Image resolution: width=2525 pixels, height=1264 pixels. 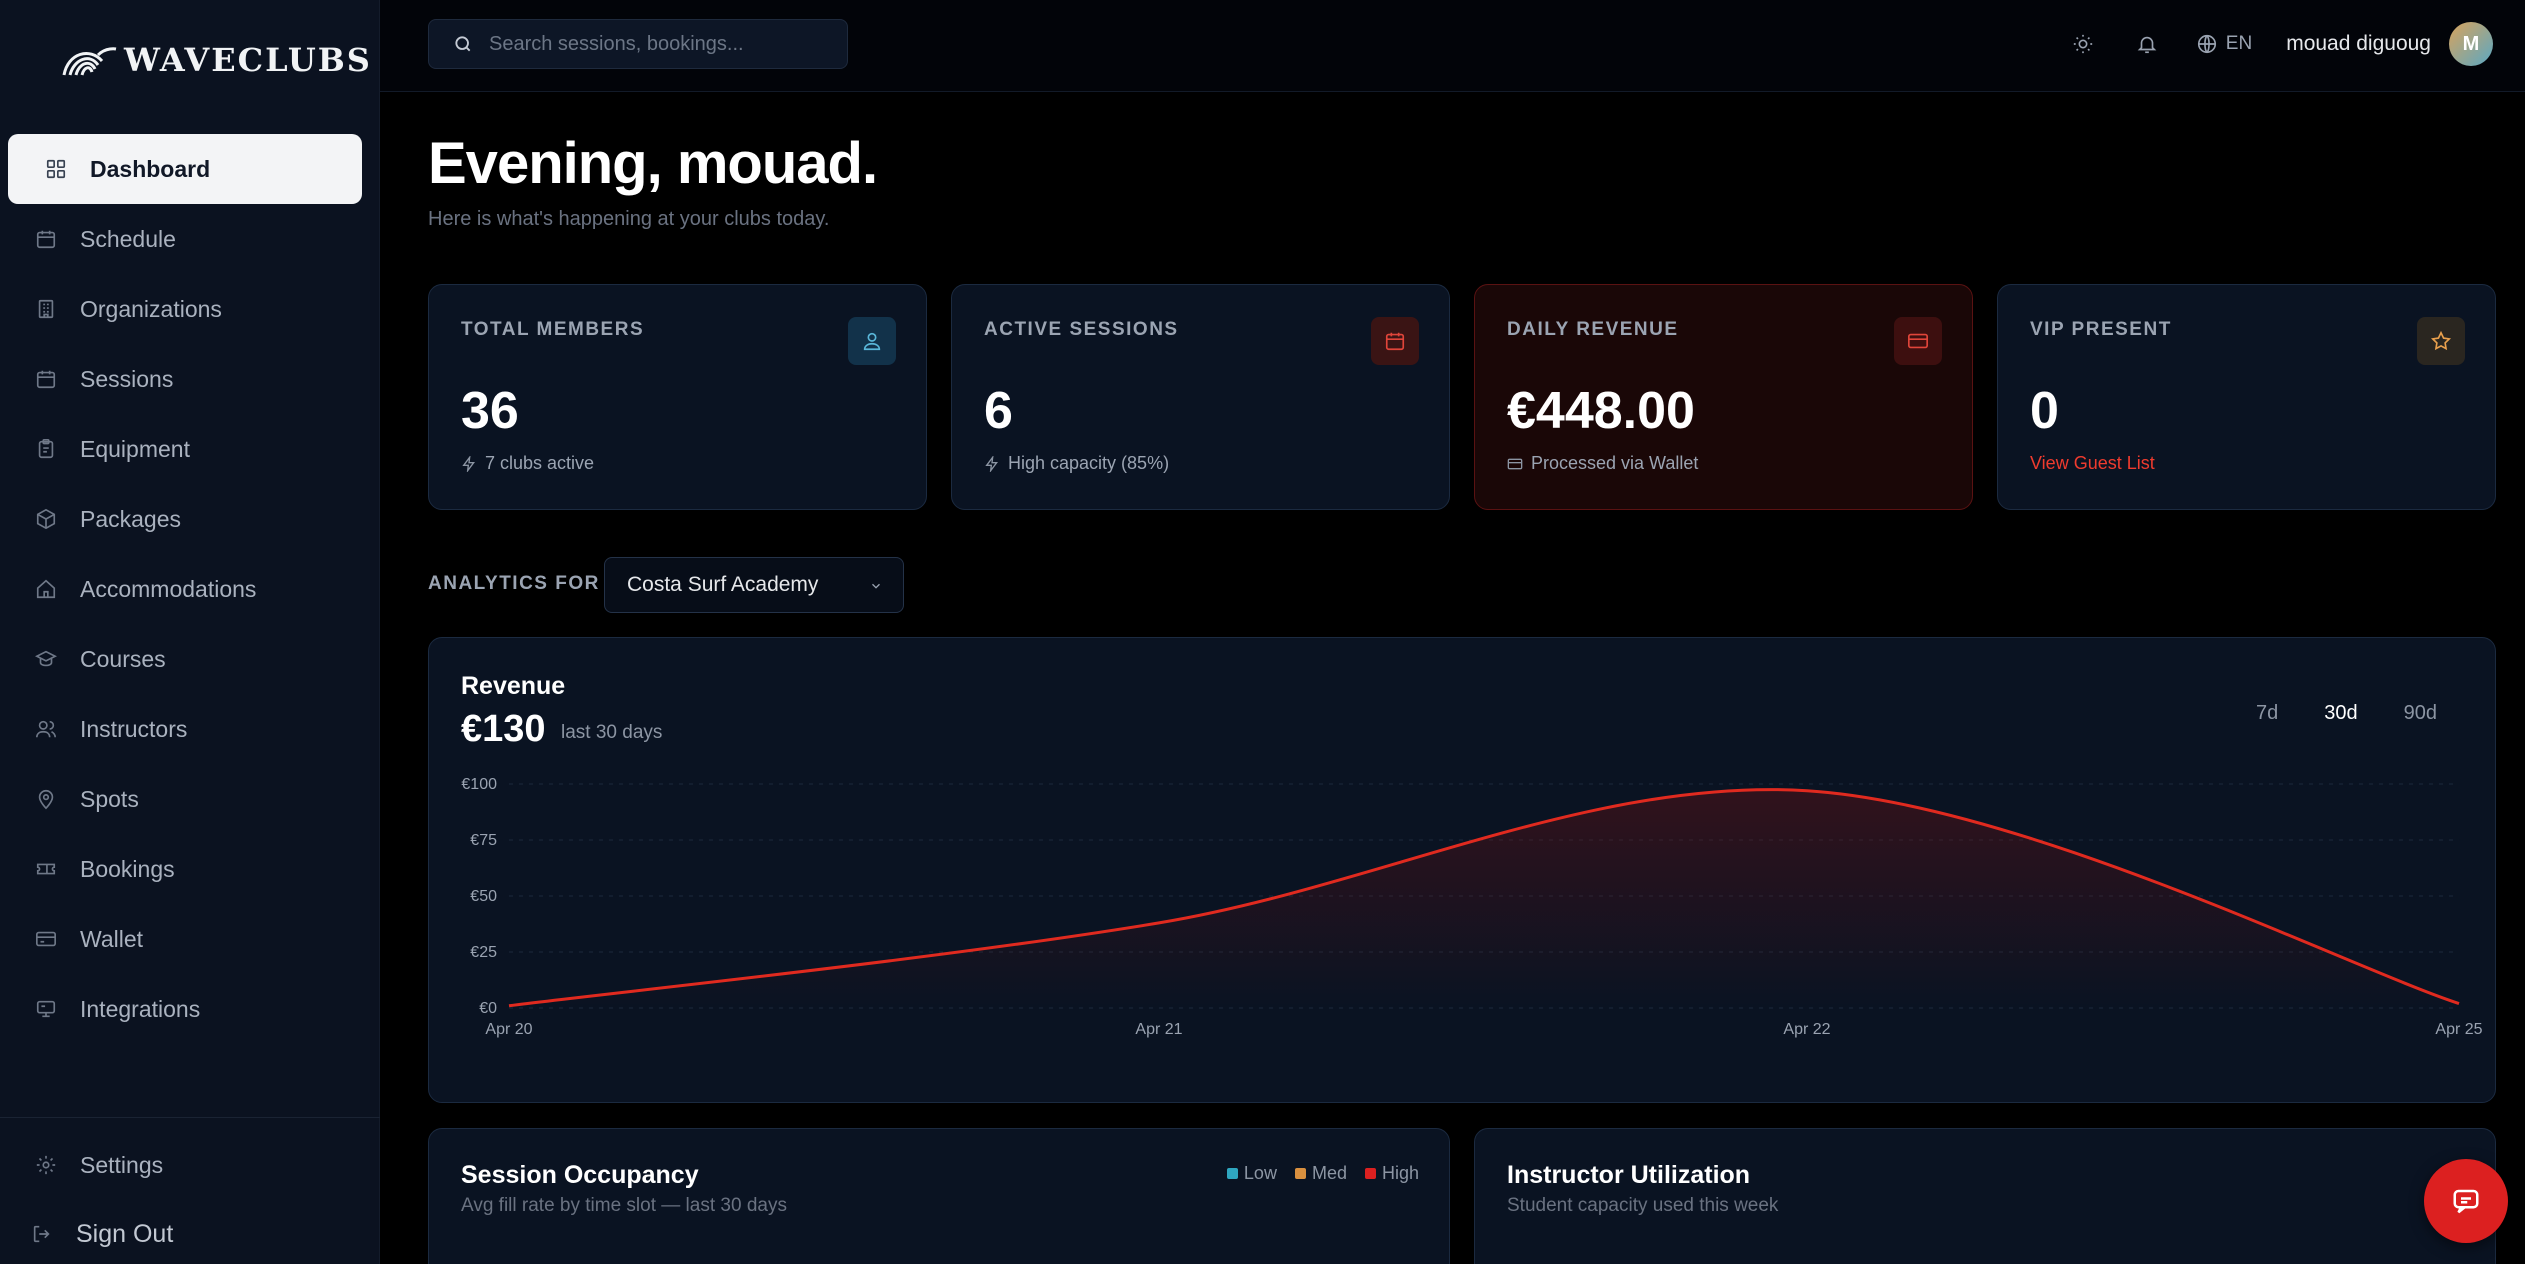 I want to click on brand-name: WAVECLUBS, so click(x=248, y=60).